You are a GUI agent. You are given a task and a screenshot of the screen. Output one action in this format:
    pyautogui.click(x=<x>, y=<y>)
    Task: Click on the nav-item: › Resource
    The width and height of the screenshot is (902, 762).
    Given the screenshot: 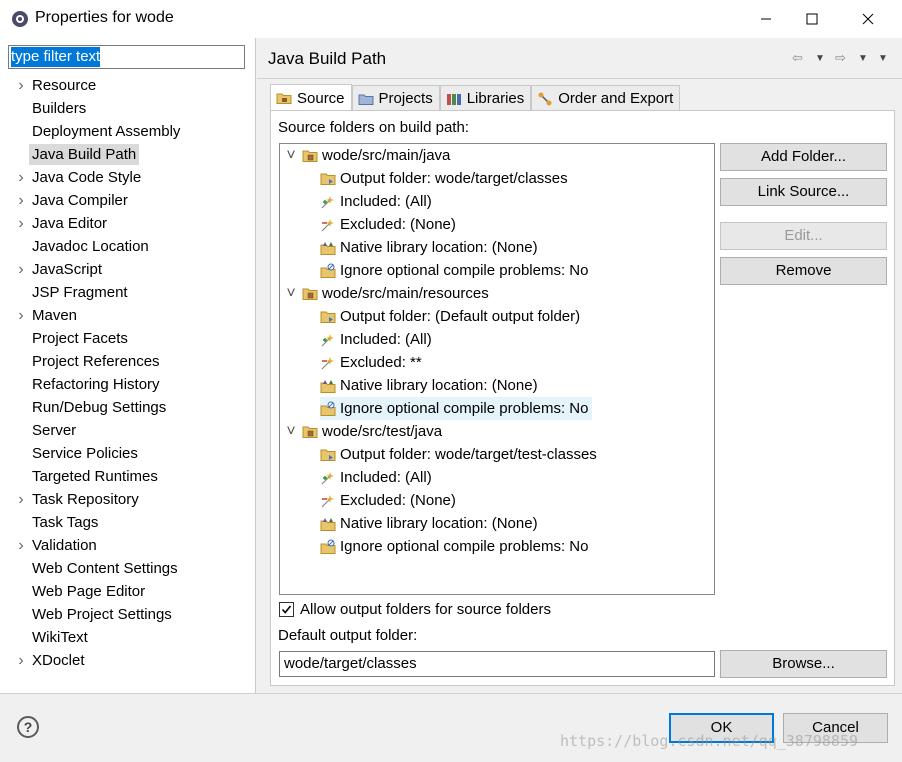 What is the action you would take?
    pyautogui.click(x=127, y=85)
    